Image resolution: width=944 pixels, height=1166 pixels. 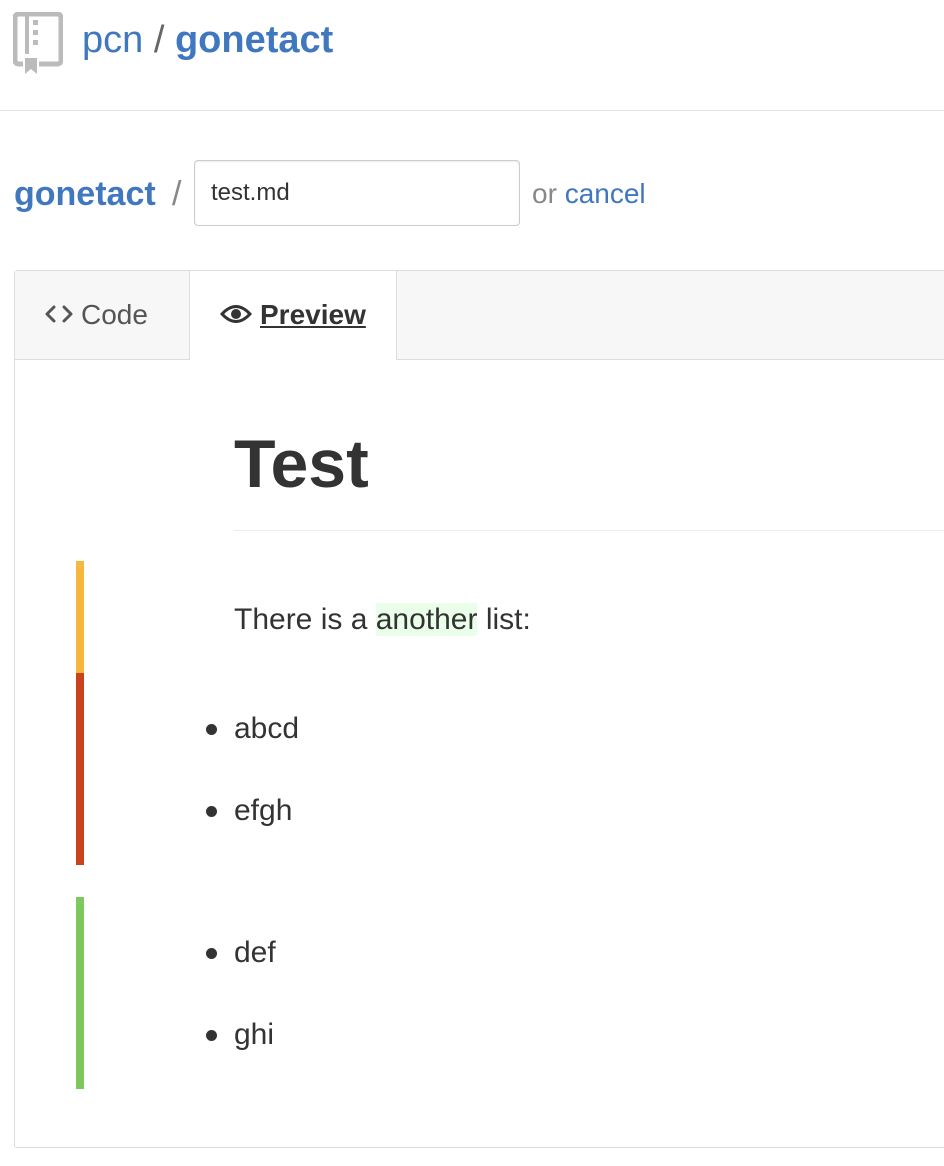 I want to click on repo-header: pcn / gonetact, so click(x=472, y=55).